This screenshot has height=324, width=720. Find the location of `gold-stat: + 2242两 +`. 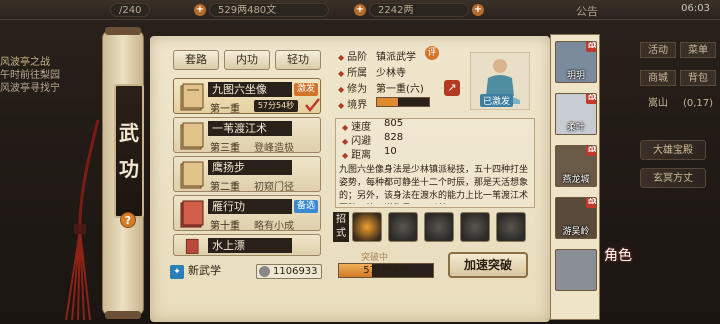

gold-stat: + 2242两 + is located at coordinates (419, 10).